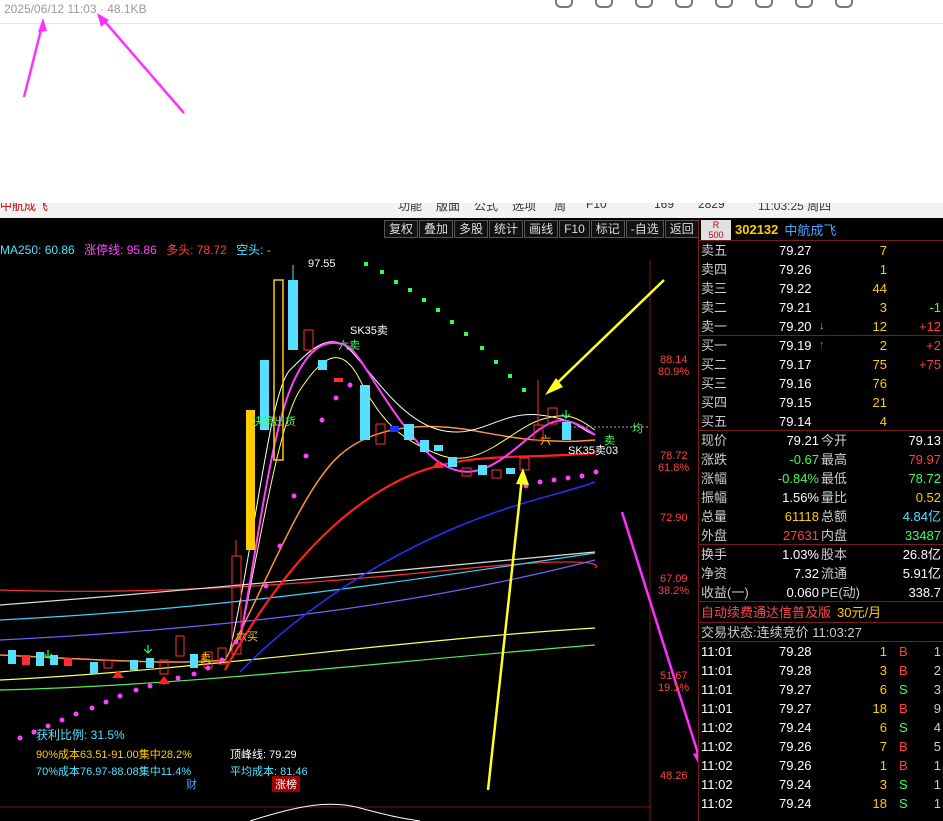 Image resolution: width=943 pixels, height=821 pixels. What do you see at coordinates (821, 383) in the screenshot?
I see `orderbook-row: 买三 79.16 76` at bounding box center [821, 383].